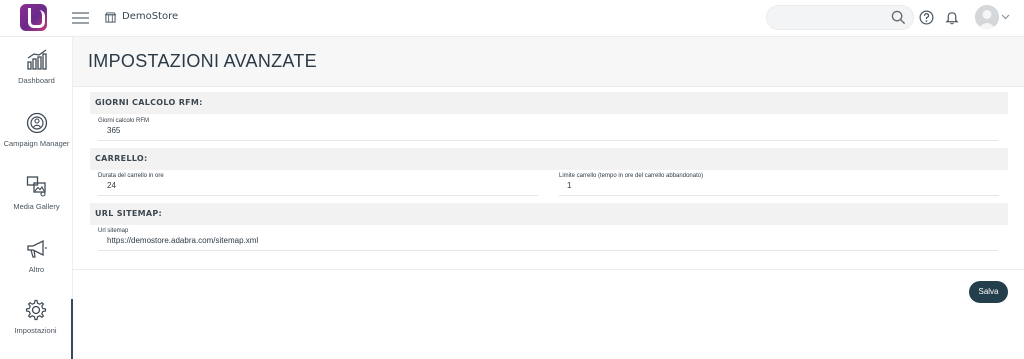 The image size is (1024, 359). I want to click on search-icon, so click(898, 17).